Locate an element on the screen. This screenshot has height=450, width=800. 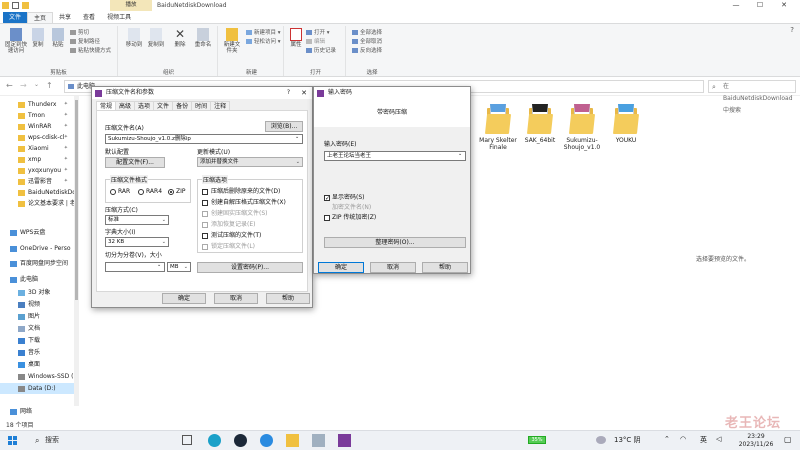
tab-home: 主页 is located at coordinates (40, 17).